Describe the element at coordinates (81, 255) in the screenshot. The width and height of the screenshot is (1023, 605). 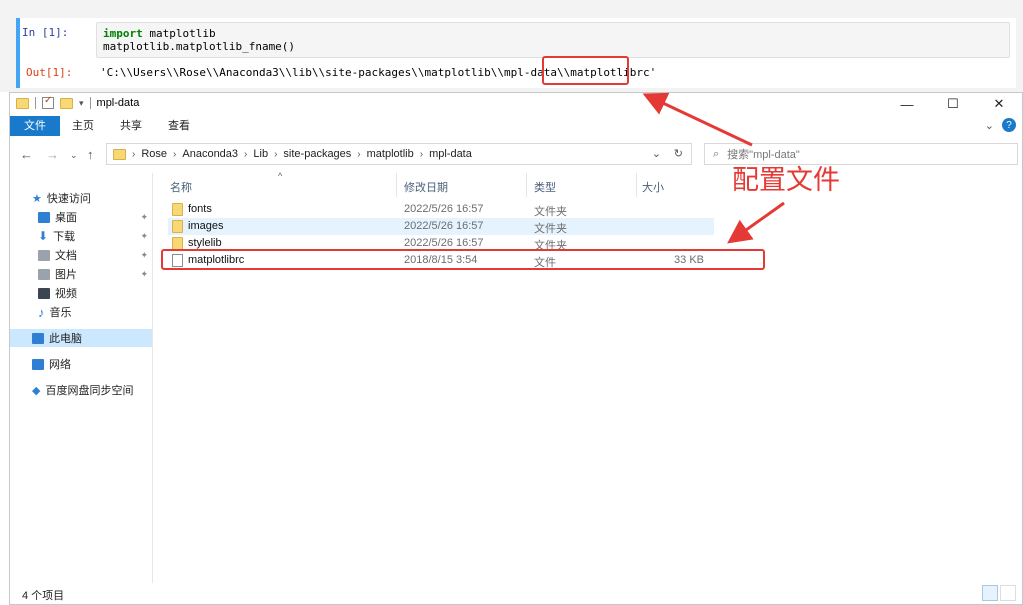
I see `sidebar-item-documents: 文档 ✦` at that location.